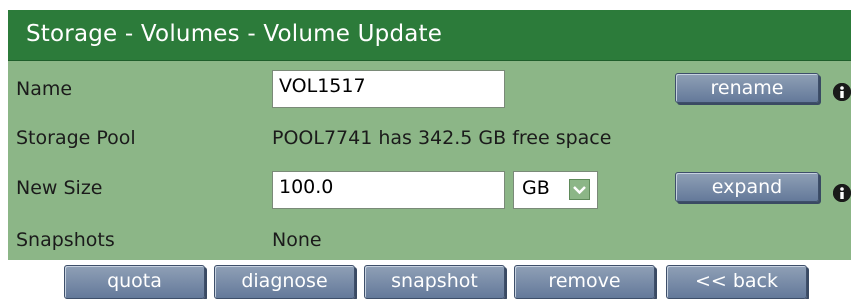 The image size is (851, 299). I want to click on expand-button: expand, so click(747, 187).